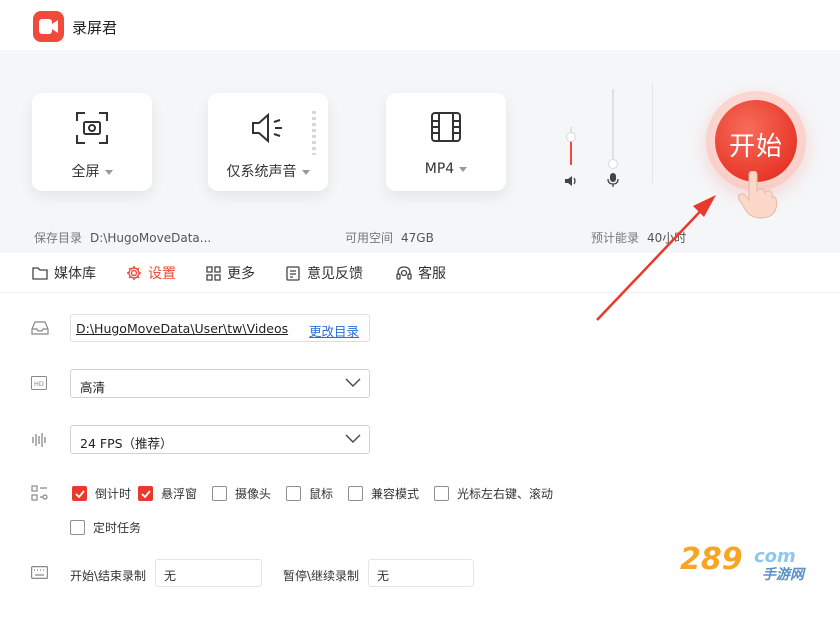 This screenshot has width=840, height=620. What do you see at coordinates (241, 493) in the screenshot?
I see `option-camera: 摄像头` at bounding box center [241, 493].